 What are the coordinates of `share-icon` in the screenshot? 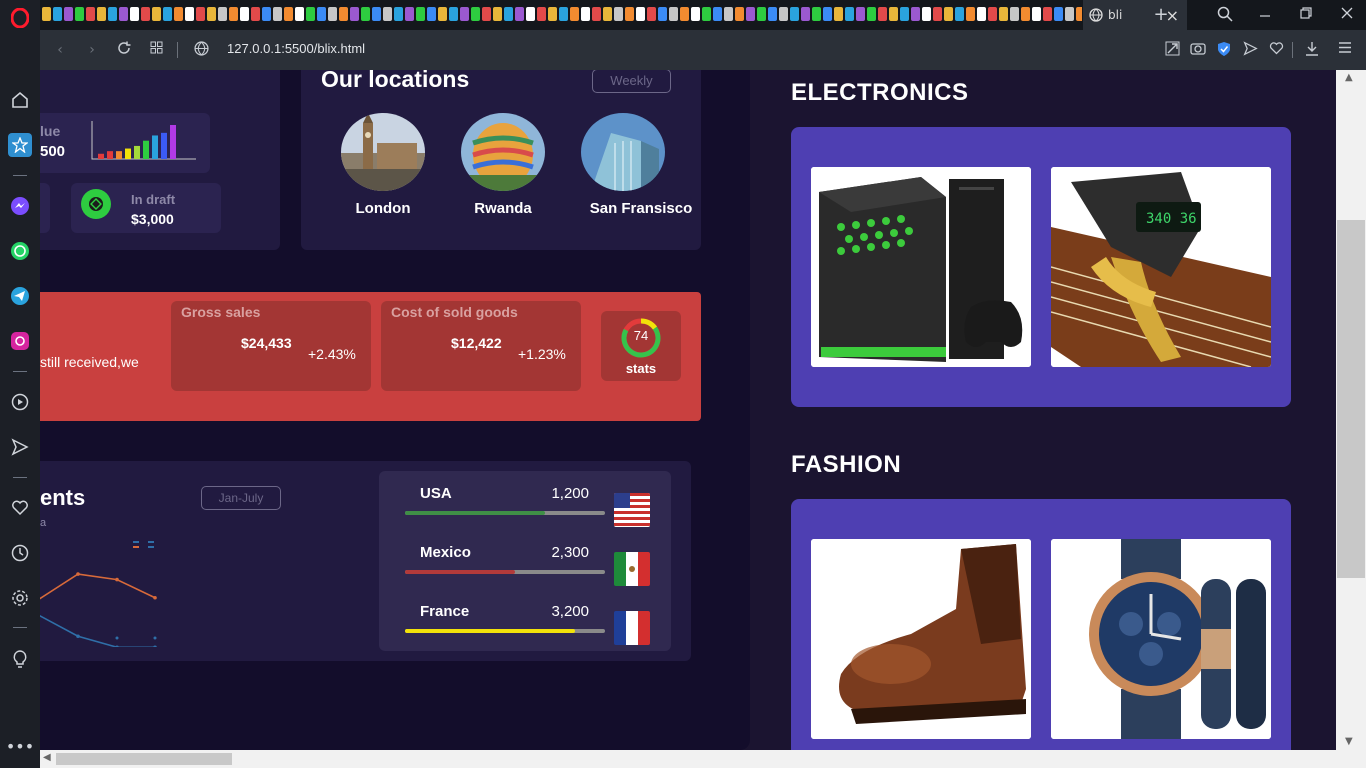 It's located at (1172, 50).